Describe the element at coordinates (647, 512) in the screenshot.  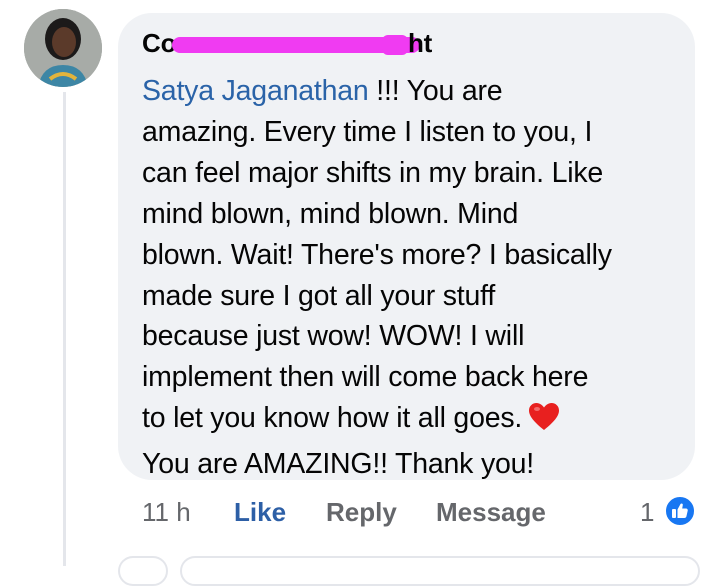
I see `reaction-count: 1` at that location.